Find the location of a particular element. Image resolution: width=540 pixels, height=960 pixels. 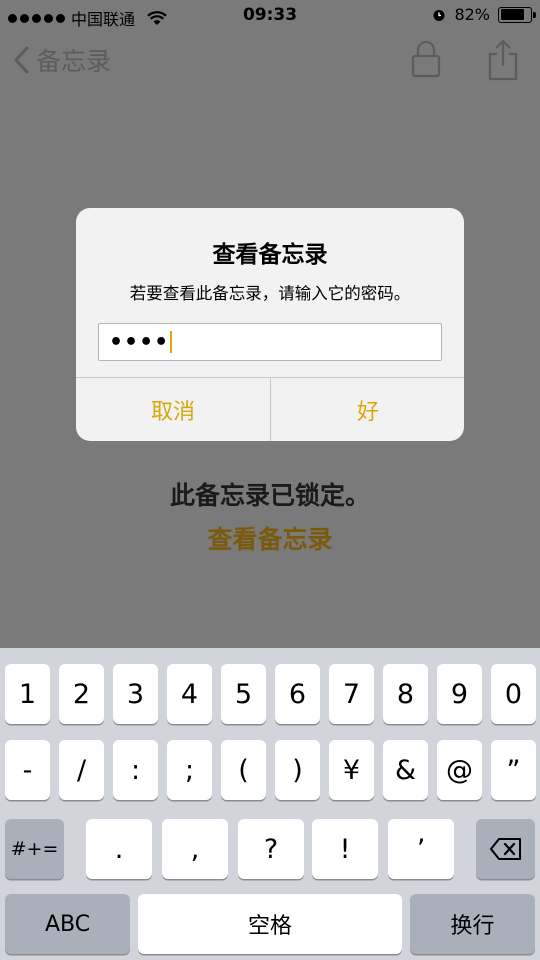

status-right: 82% is located at coordinates (484, 14).